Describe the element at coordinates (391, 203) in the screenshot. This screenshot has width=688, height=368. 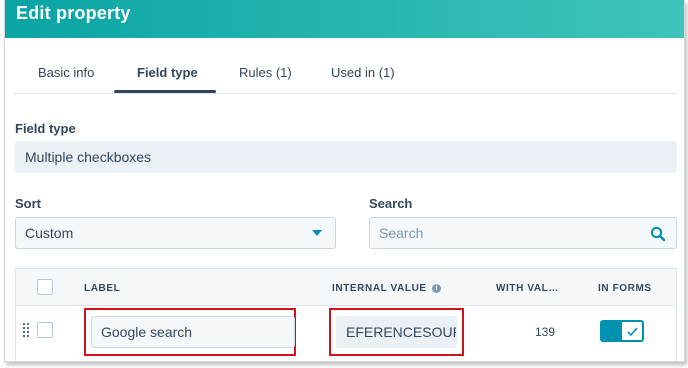
I see `search-label: Search` at that location.